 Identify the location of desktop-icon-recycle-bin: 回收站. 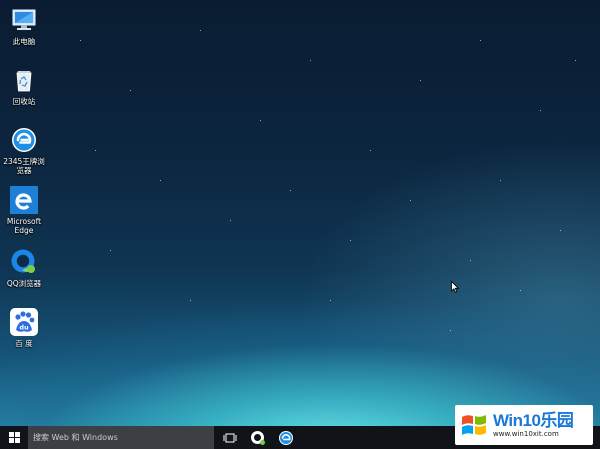
(24, 85).